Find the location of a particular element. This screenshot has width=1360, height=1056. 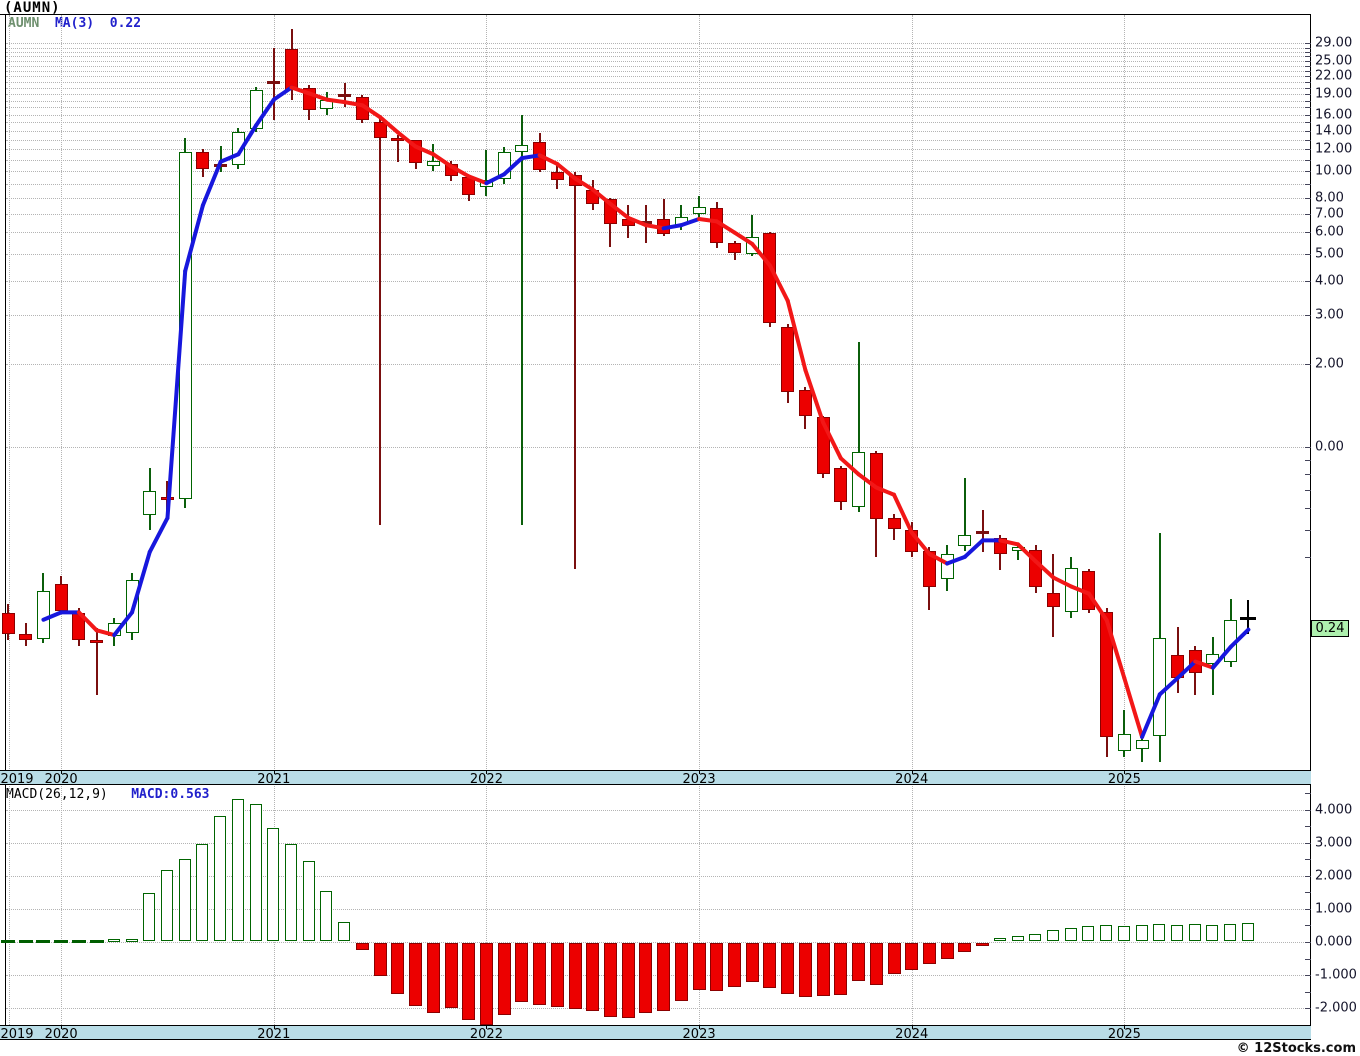

macd-tick-label: -2.000 is located at coordinates (1336, 1008).